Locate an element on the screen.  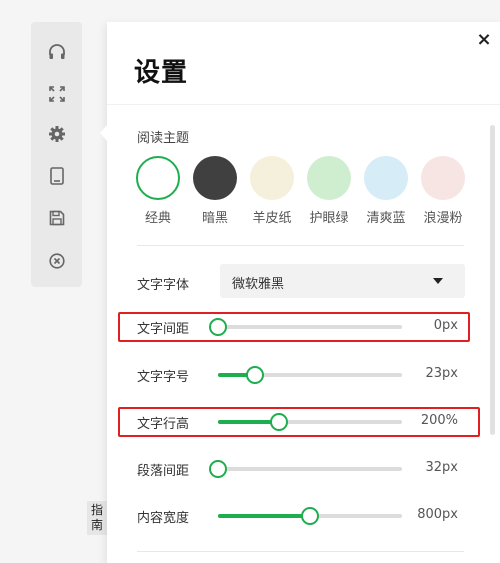
font-label: 文字字体 is located at coordinates (163, 285).